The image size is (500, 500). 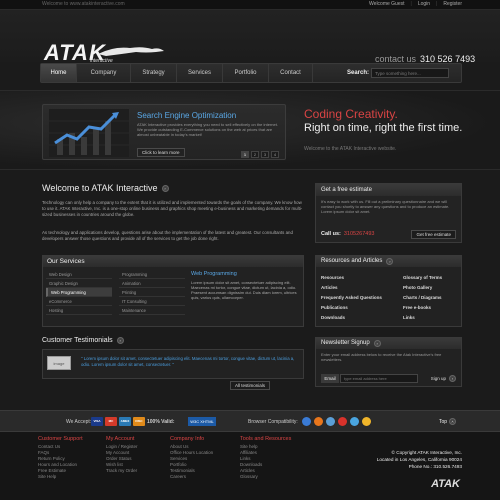 What do you see at coordinates (152, 283) in the screenshot?
I see `service-item: Animation` at bounding box center [152, 283].